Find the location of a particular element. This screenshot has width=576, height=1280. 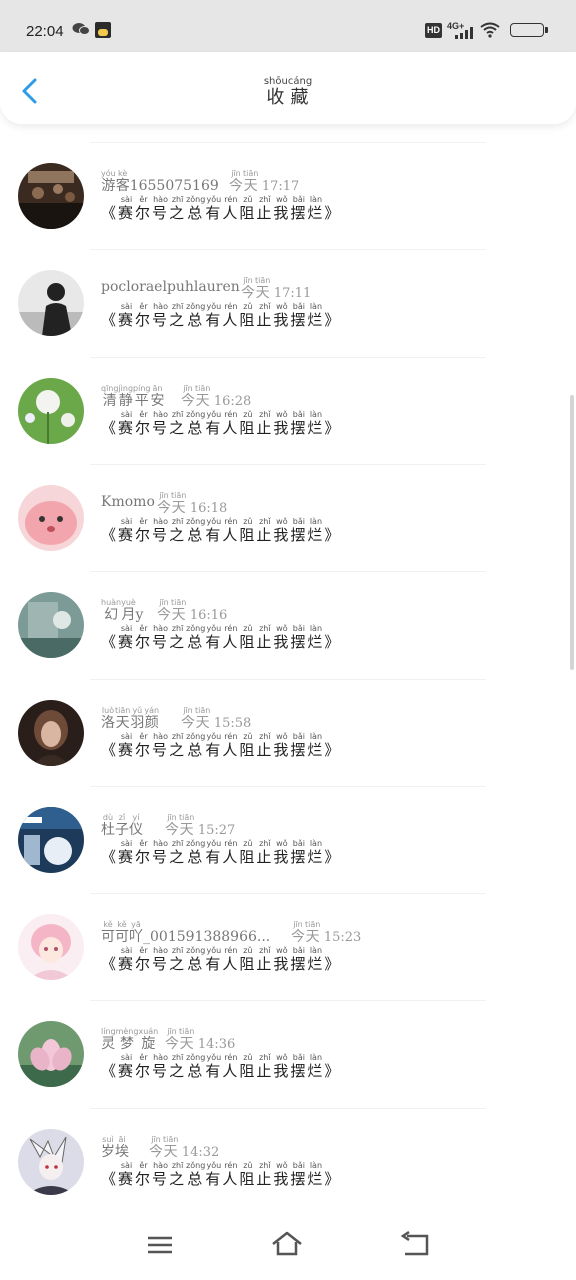

user-name: 杜dù子zǐ仪yí is located at coordinates (122, 825).